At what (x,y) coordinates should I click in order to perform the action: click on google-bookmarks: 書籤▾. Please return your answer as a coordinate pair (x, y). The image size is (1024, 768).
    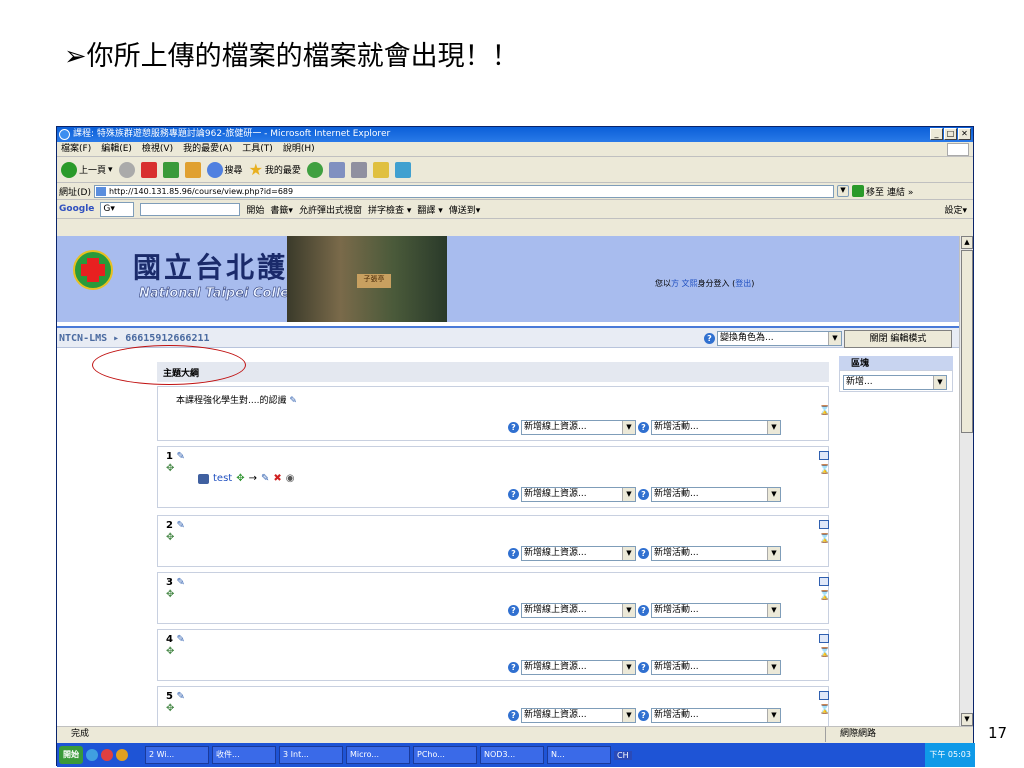
    Looking at the image, I should click on (281, 209).